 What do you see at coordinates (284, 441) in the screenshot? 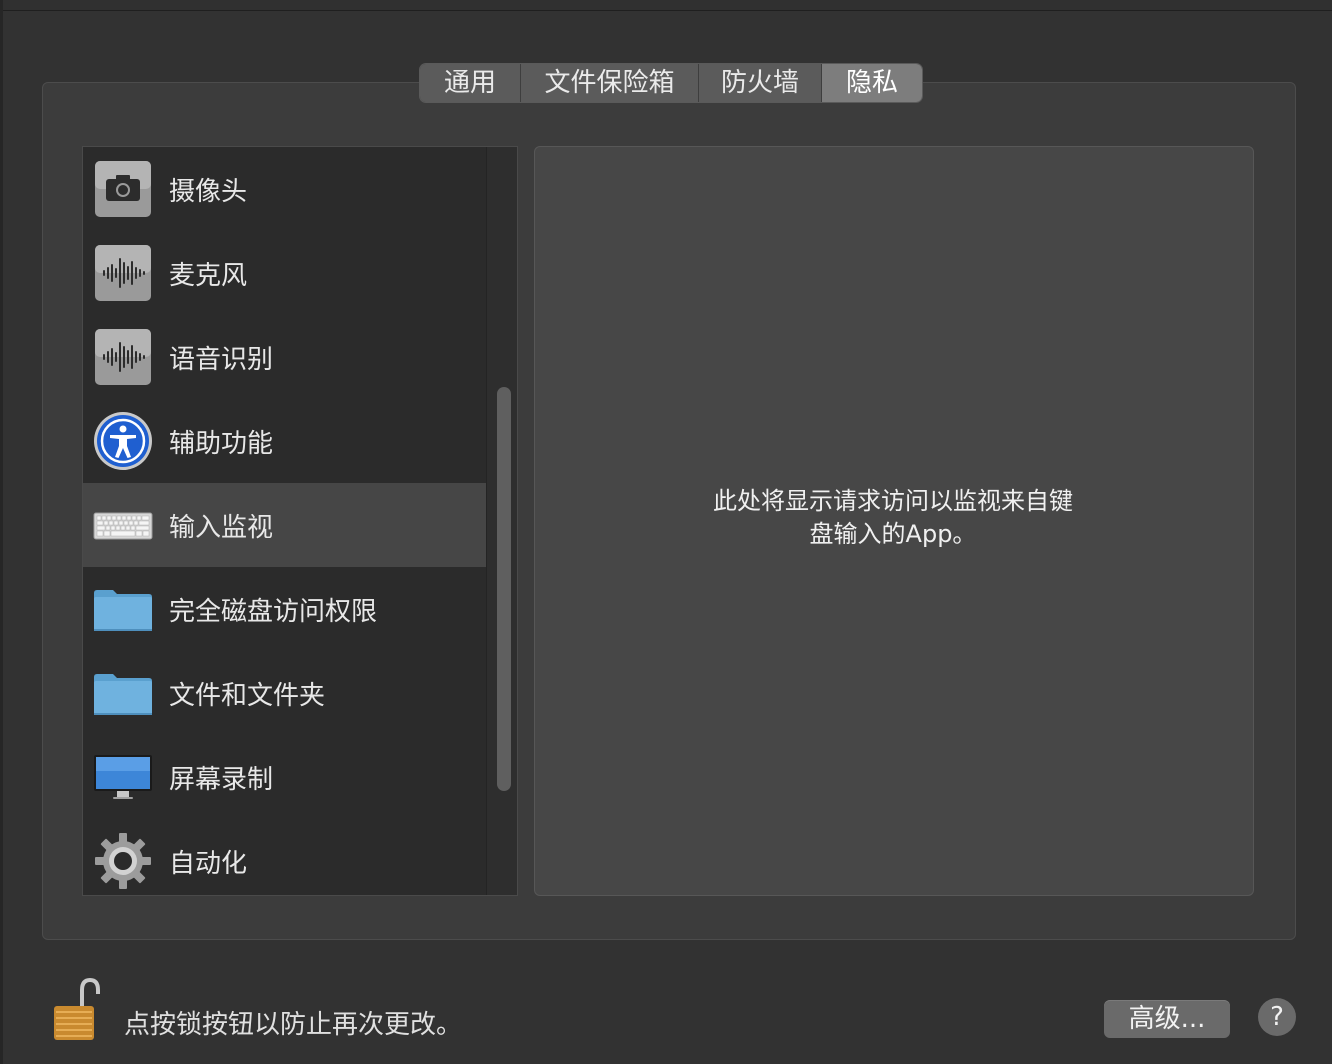
I see `list-item-accessibility: 辅助功能` at bounding box center [284, 441].